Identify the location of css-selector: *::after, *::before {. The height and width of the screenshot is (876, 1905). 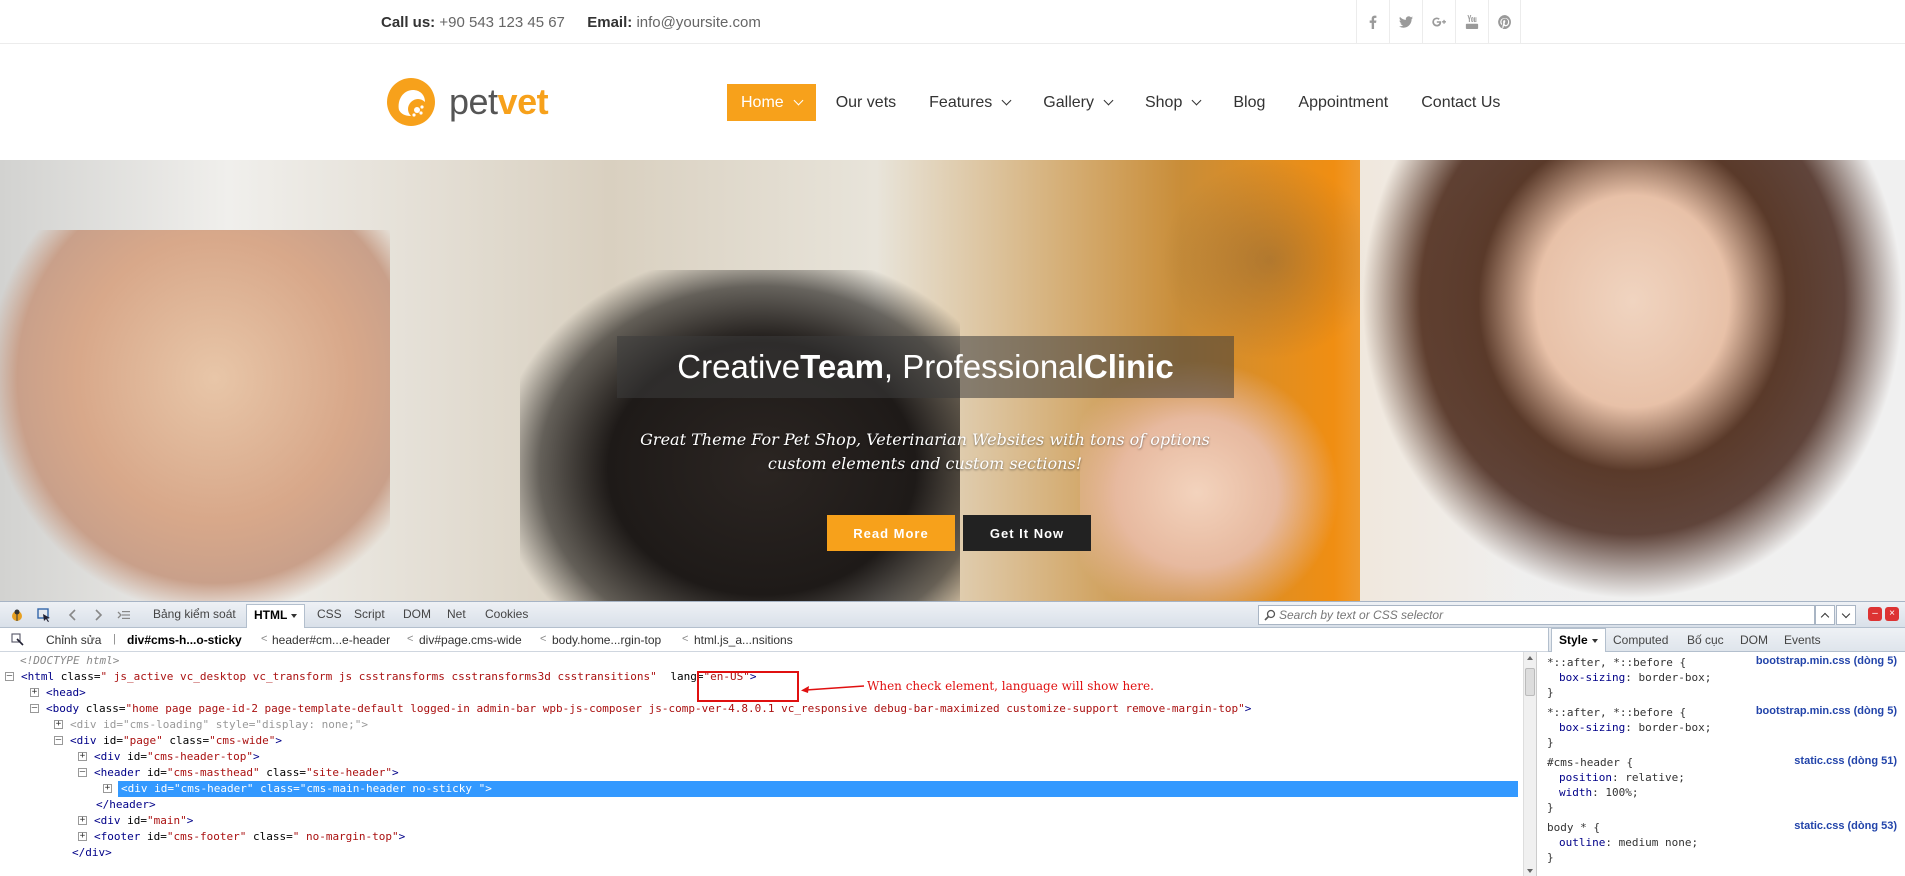
(1617, 662).